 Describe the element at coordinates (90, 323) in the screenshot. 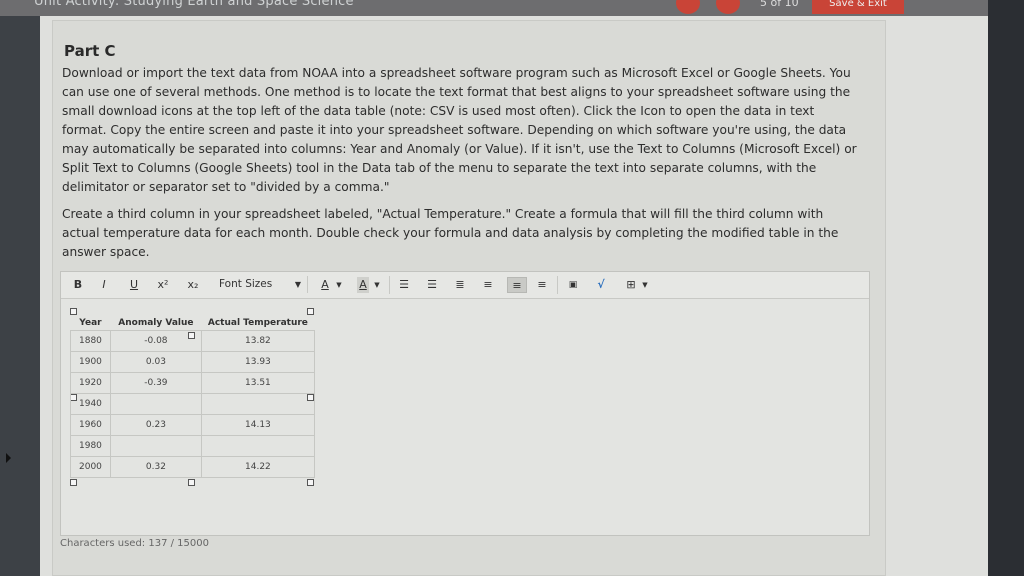

I see `column-header: Year` at that location.